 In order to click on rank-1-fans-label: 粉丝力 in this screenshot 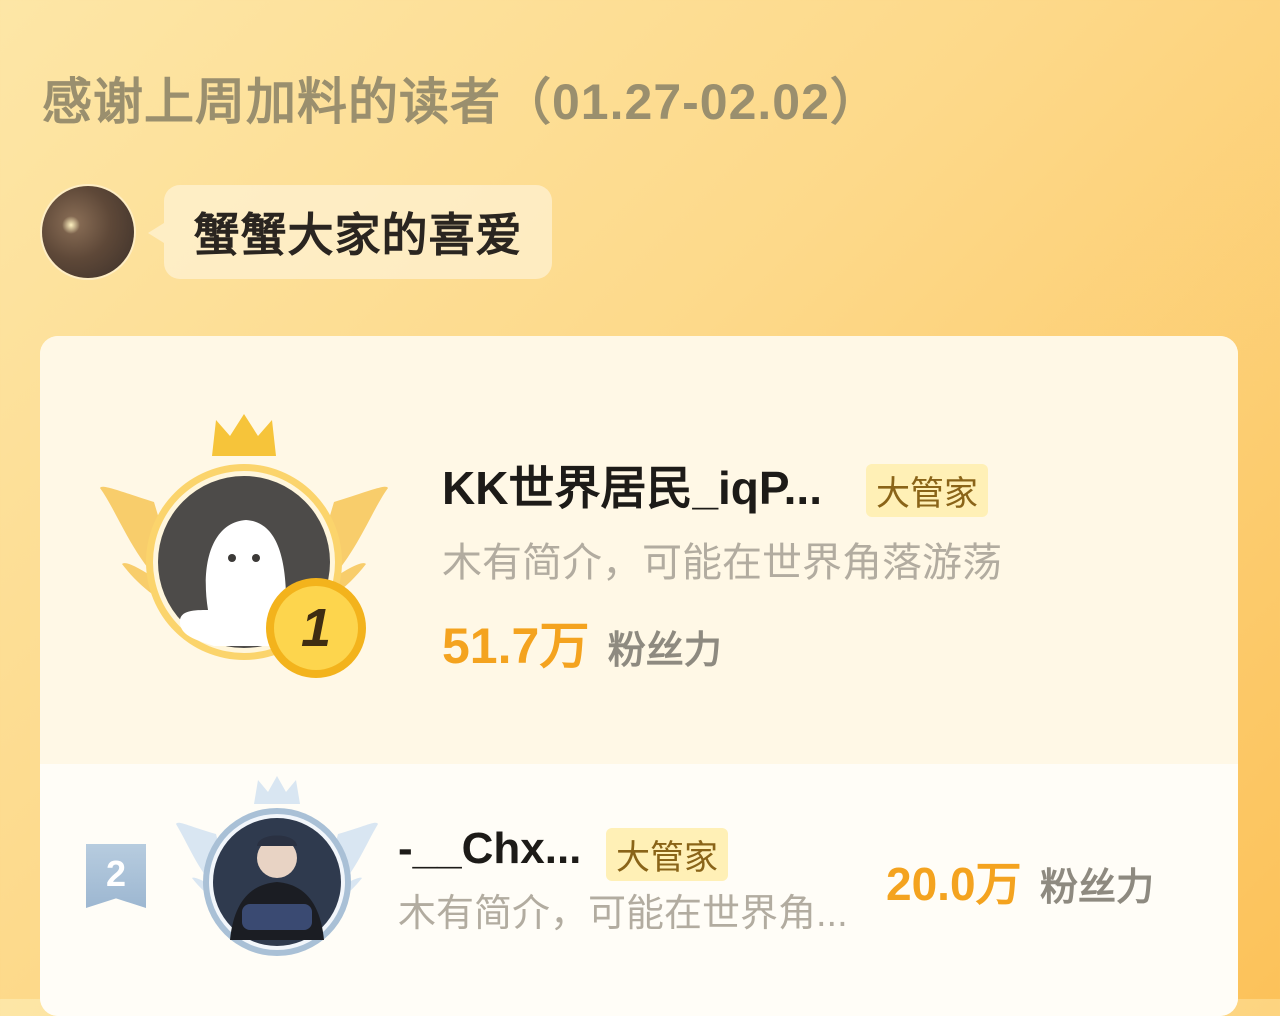, I will do `click(664, 651)`.